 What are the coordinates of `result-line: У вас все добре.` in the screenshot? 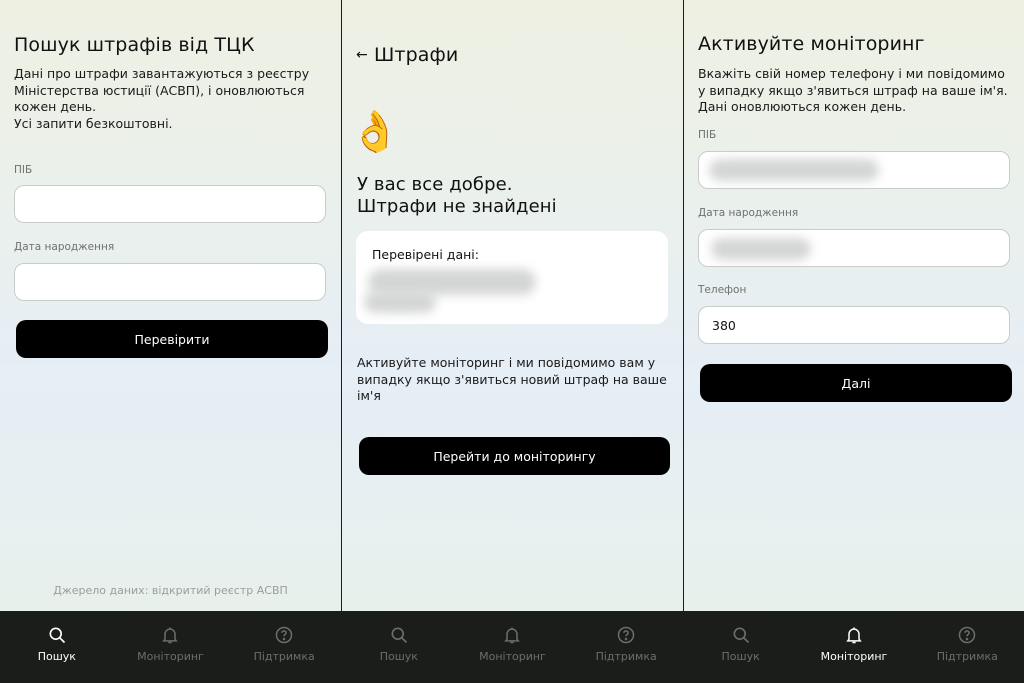 It's located at (435, 184).